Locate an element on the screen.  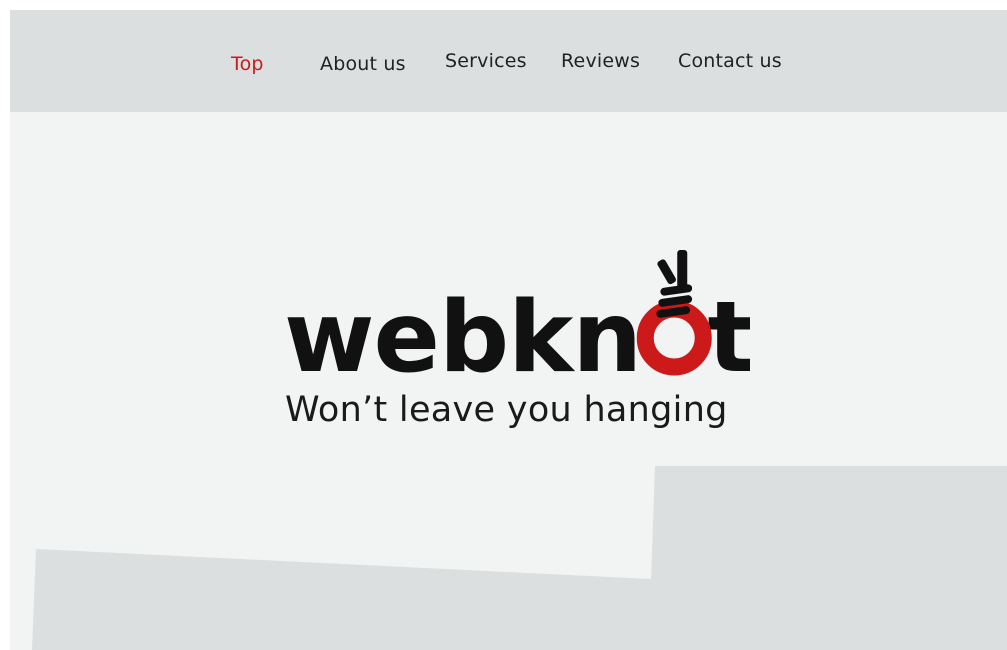
nav-link-contact-us: Contact us is located at coordinates (730, 61).